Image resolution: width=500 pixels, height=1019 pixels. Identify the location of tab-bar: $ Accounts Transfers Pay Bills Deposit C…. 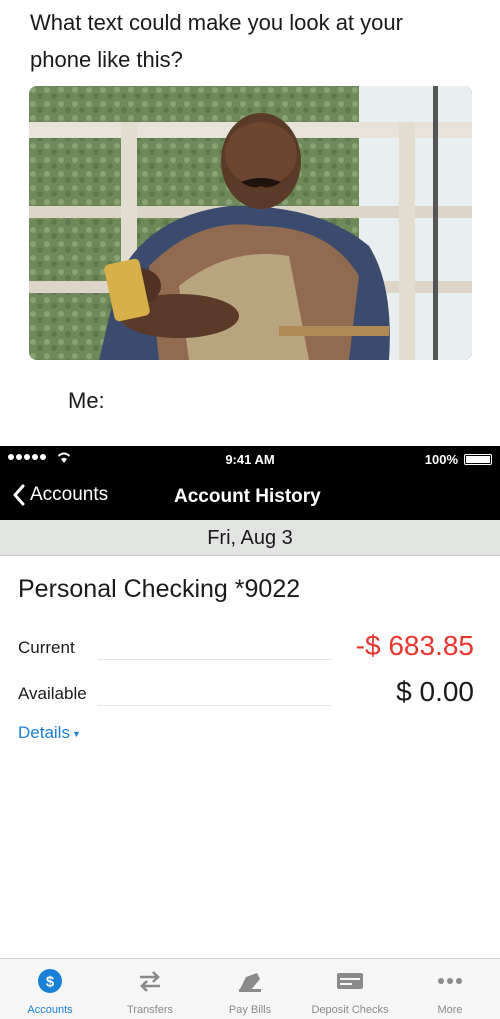
(250, 988).